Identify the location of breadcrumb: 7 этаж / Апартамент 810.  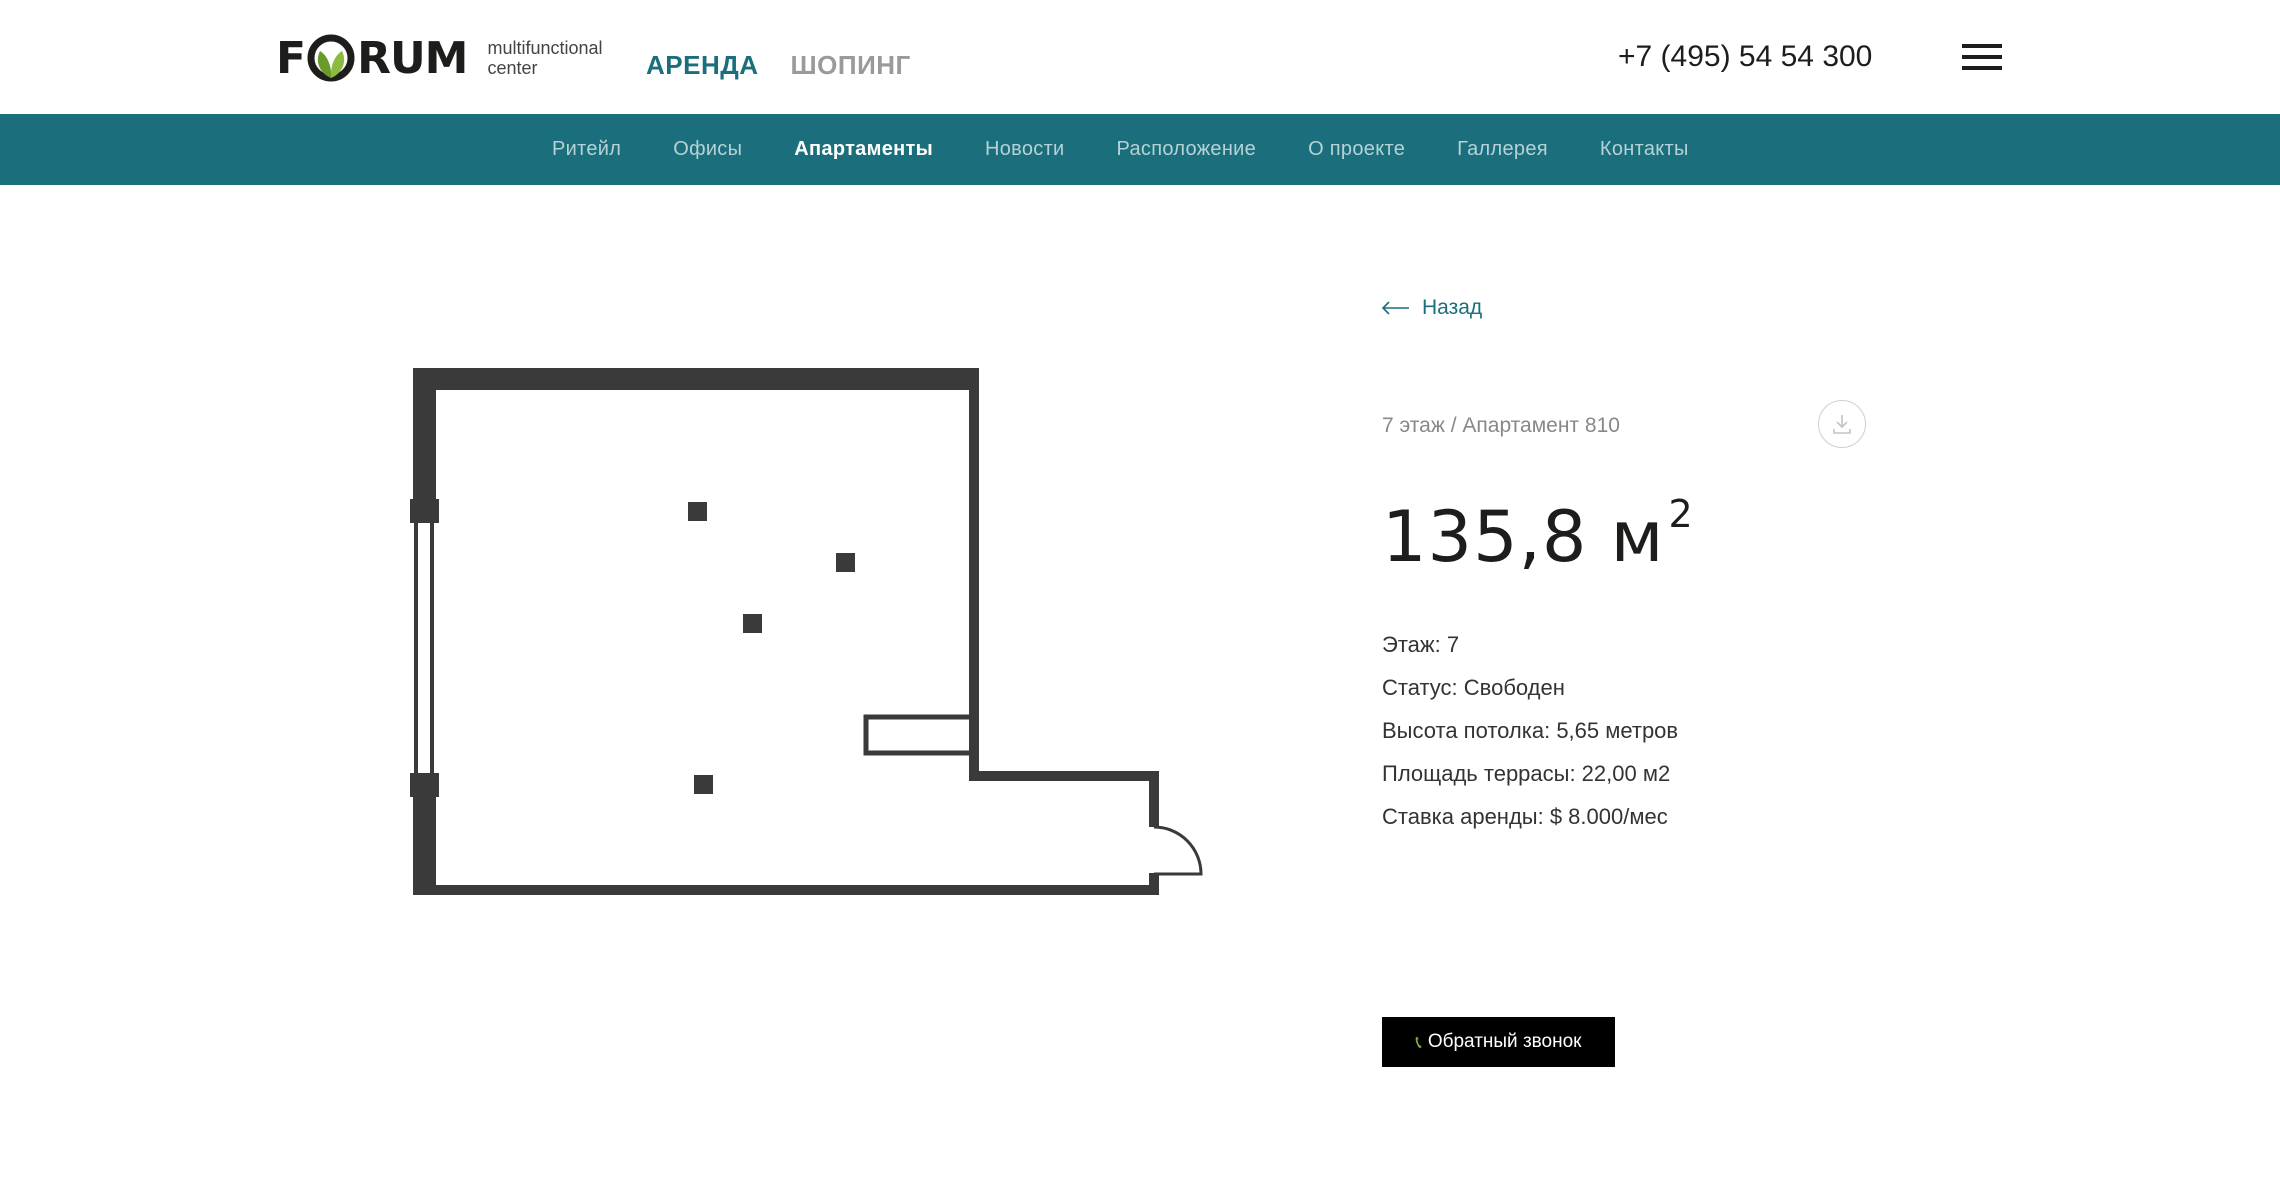
(1501, 425).